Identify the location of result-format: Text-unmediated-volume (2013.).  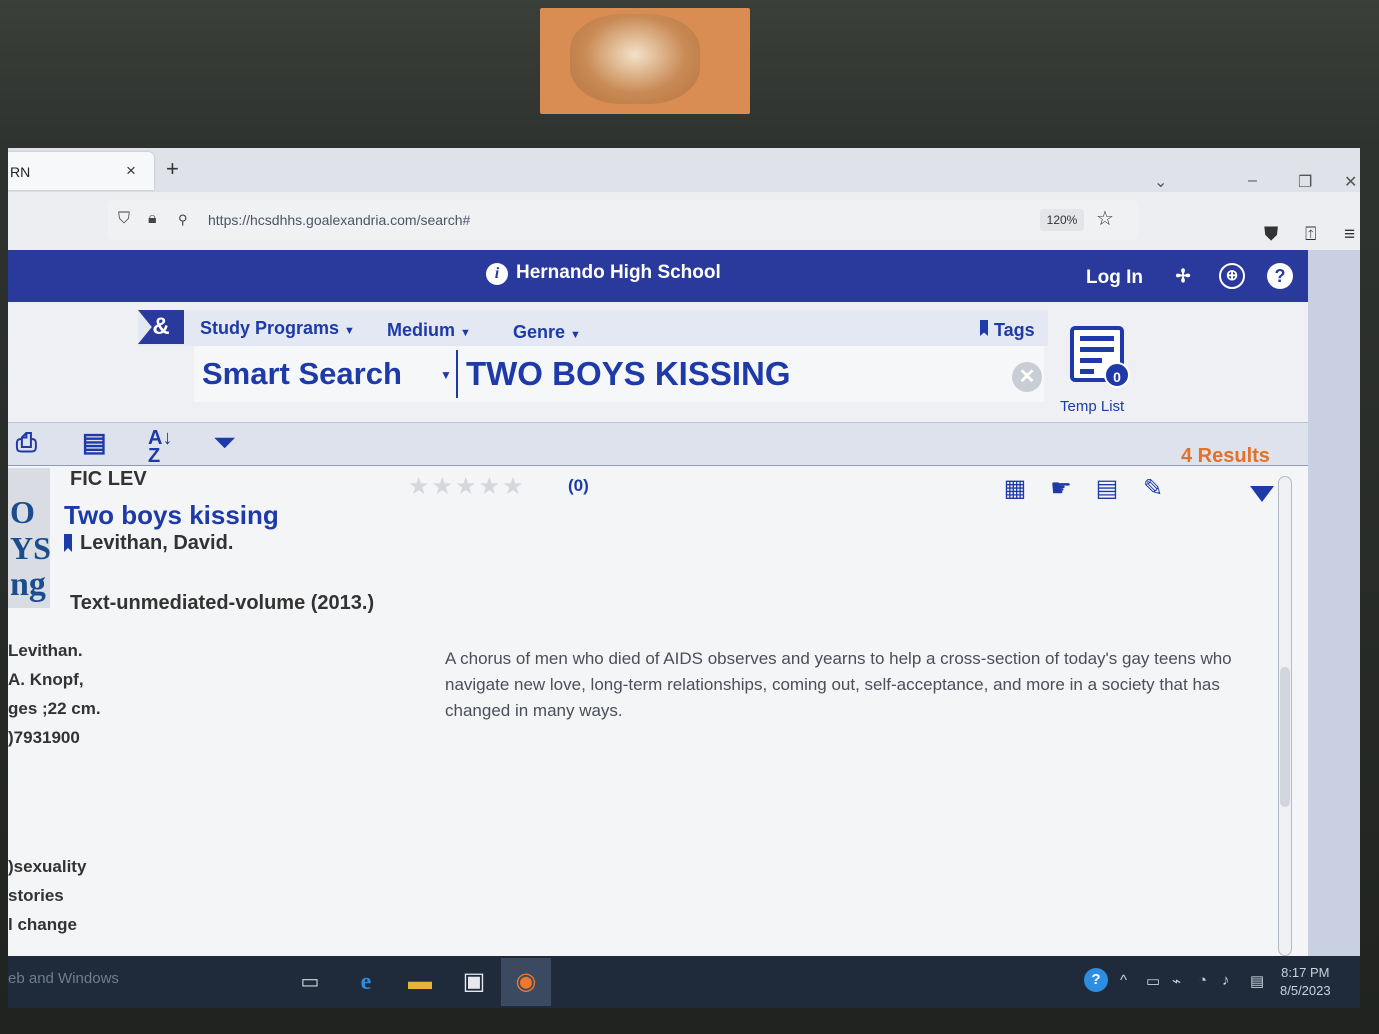
(222, 603).